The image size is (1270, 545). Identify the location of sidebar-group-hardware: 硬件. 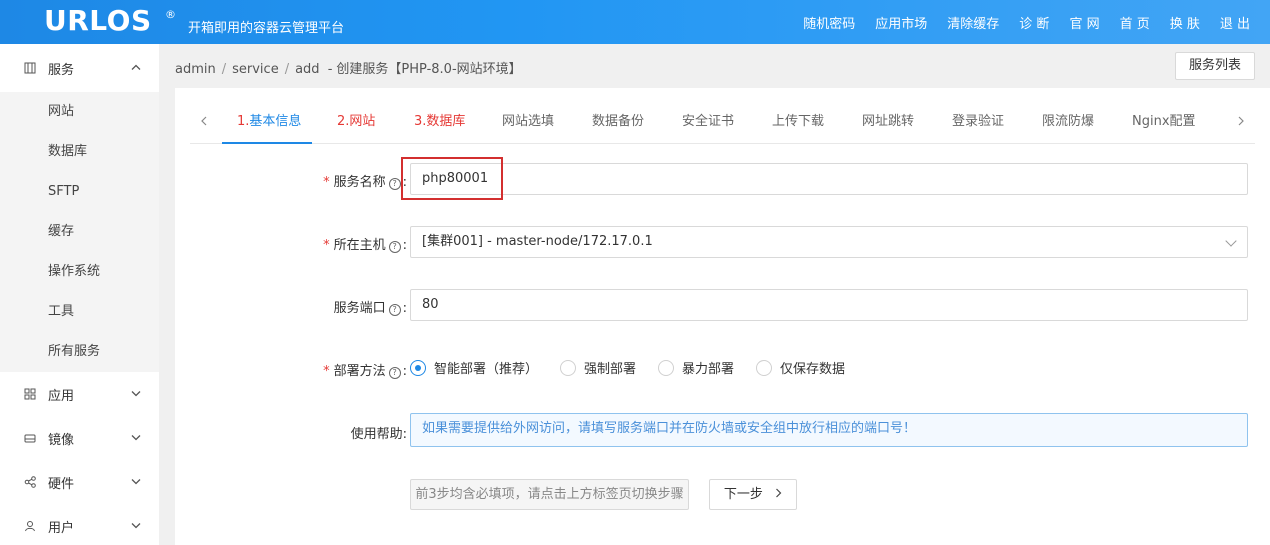
(79, 482).